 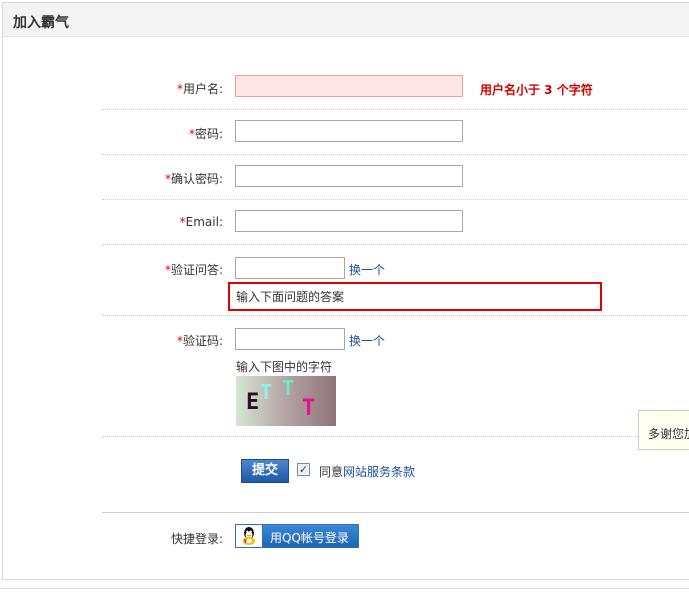 What do you see at coordinates (536, 90) in the screenshot?
I see `username-error-text: 用户名小于 3 个字符` at bounding box center [536, 90].